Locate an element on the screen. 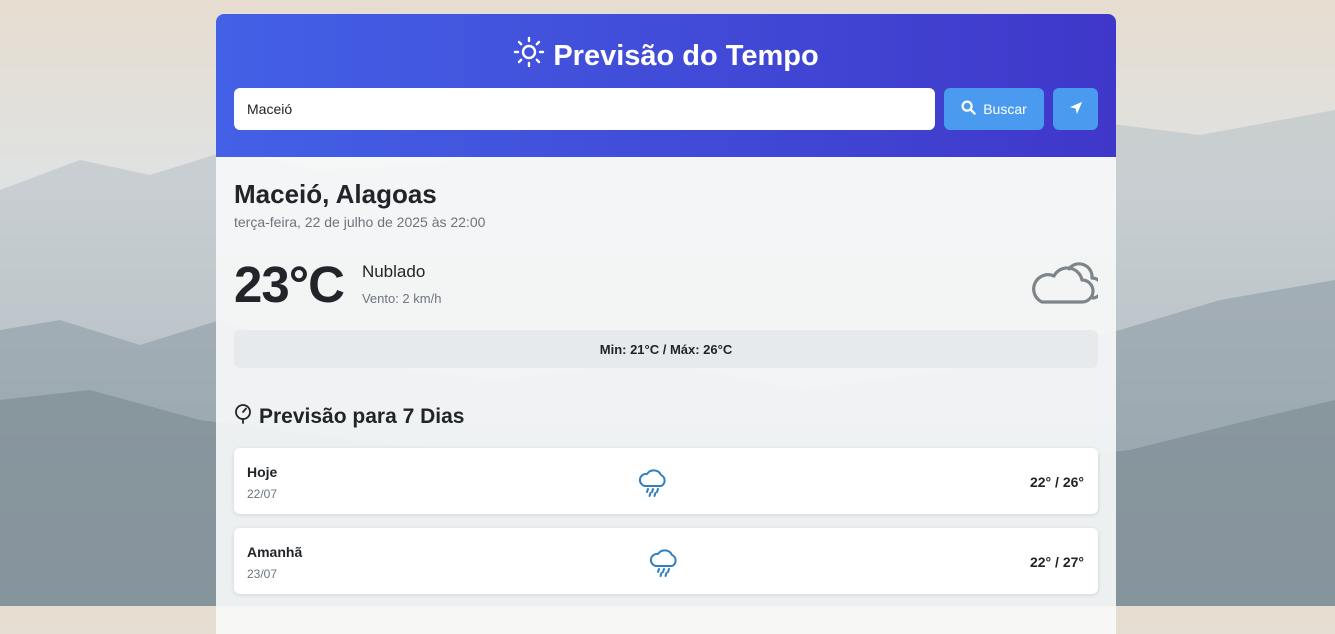 The width and height of the screenshot is (1335, 634). forecast-day-temps: 22° / 26° is located at coordinates (1056, 482).